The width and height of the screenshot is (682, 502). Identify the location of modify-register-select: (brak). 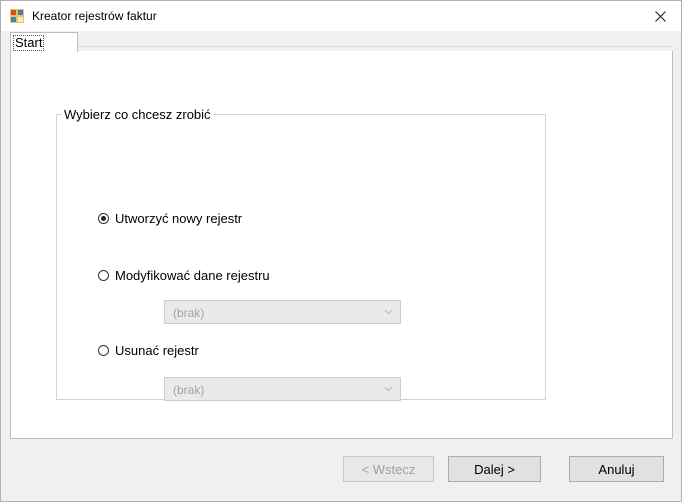
(282, 312).